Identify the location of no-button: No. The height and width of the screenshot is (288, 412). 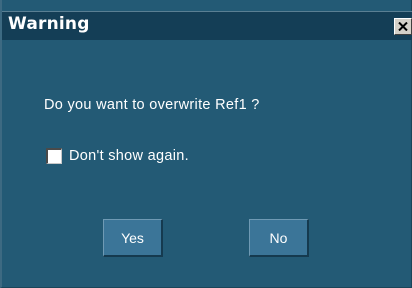
(279, 238).